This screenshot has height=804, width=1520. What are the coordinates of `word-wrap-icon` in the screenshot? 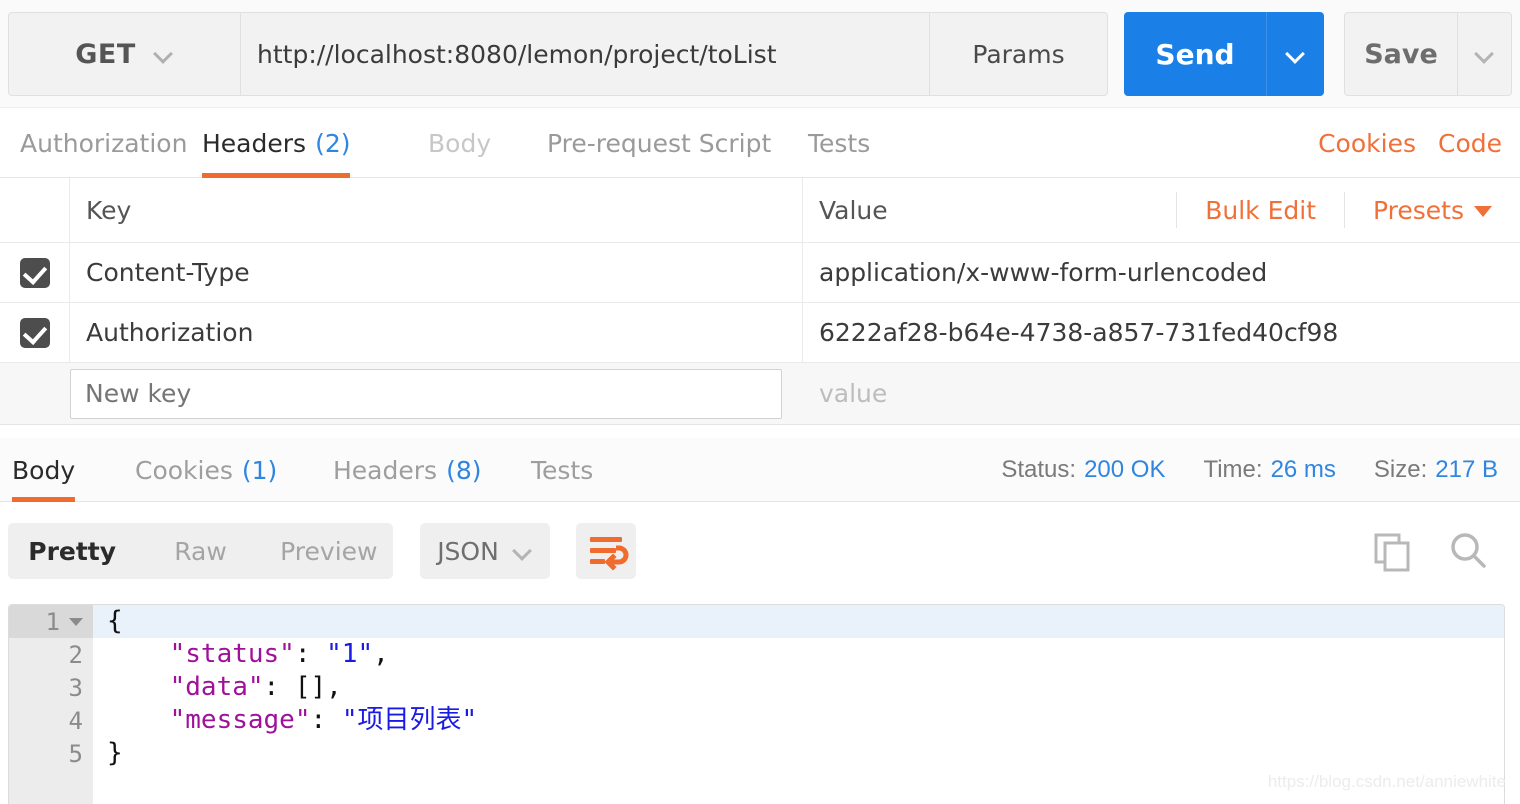 It's located at (609, 554).